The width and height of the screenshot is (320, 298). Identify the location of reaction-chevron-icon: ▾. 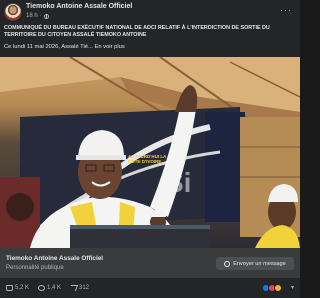
(292, 287).